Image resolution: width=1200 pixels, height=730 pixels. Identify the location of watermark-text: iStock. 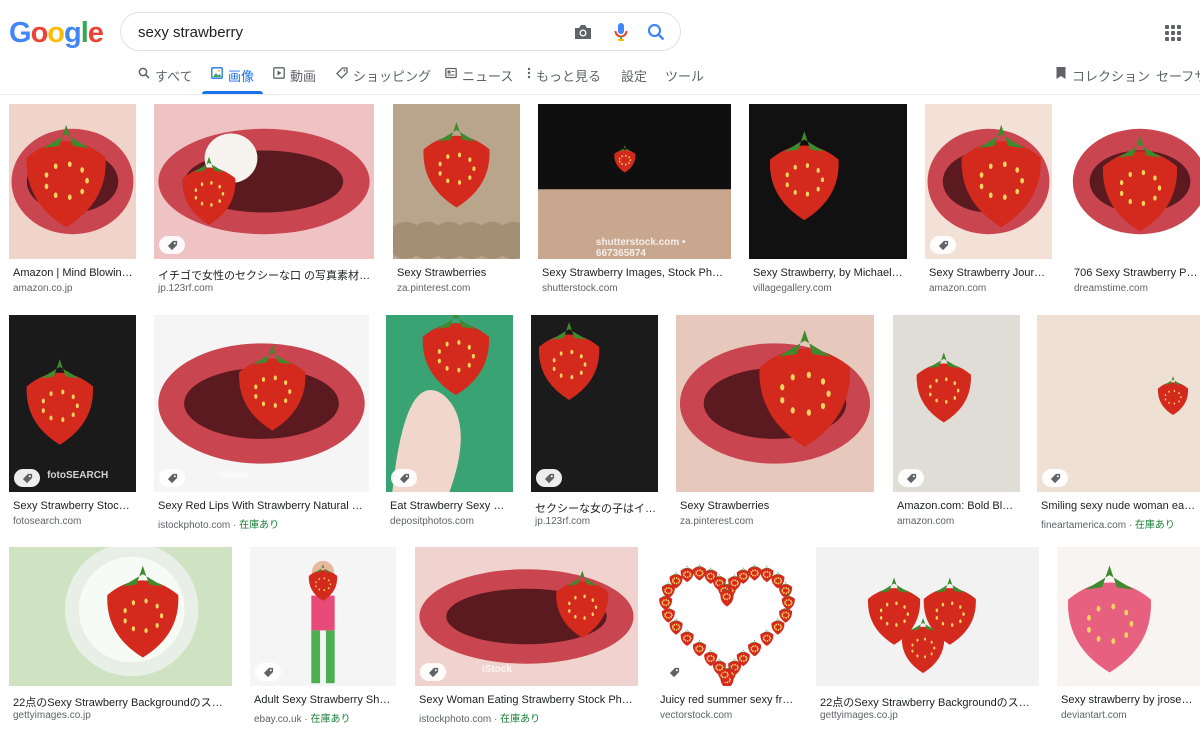
(496, 669).